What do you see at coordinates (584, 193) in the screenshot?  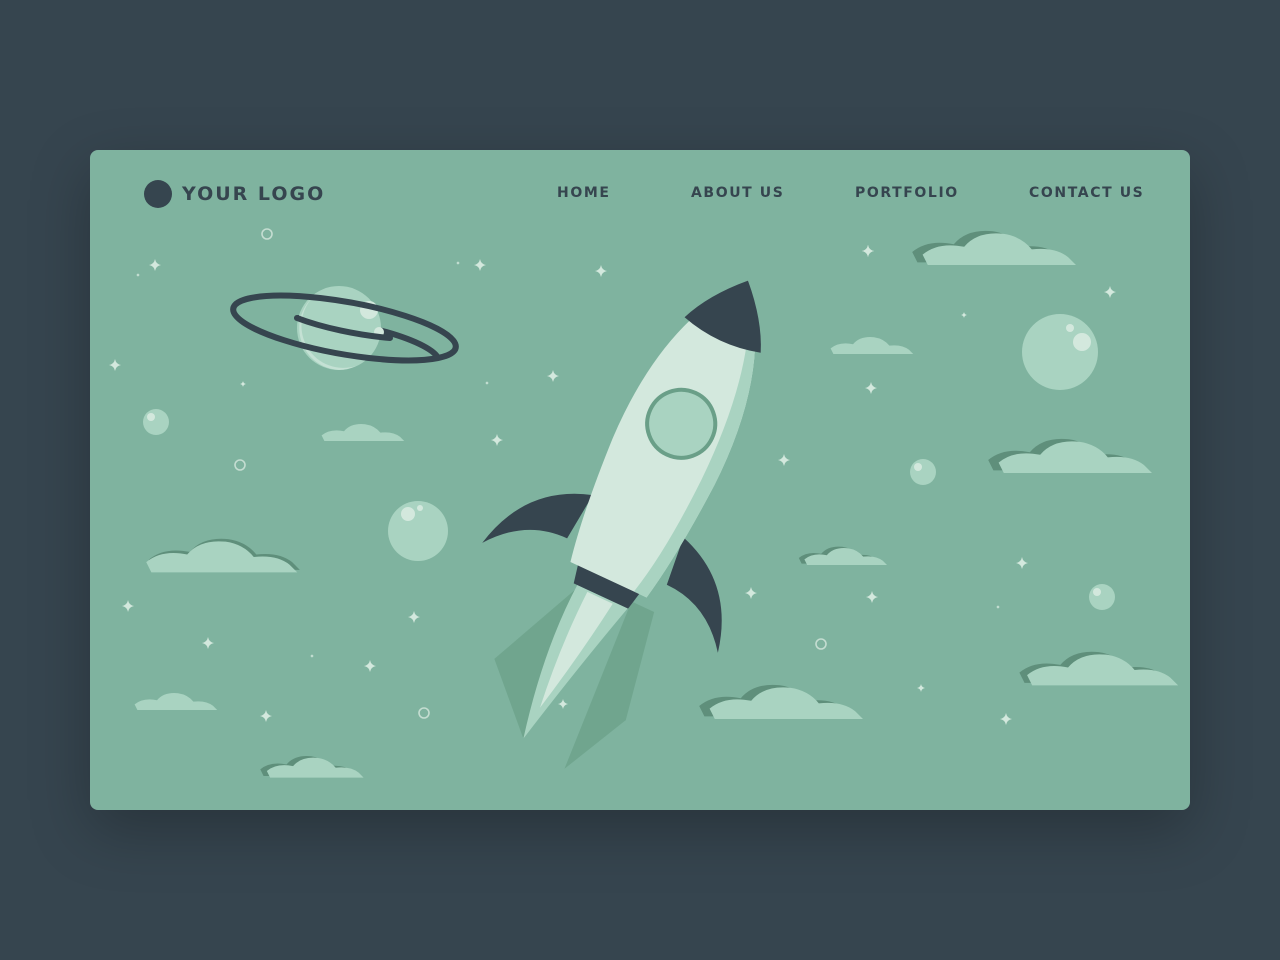 I see `nav-link-home: HOME` at bounding box center [584, 193].